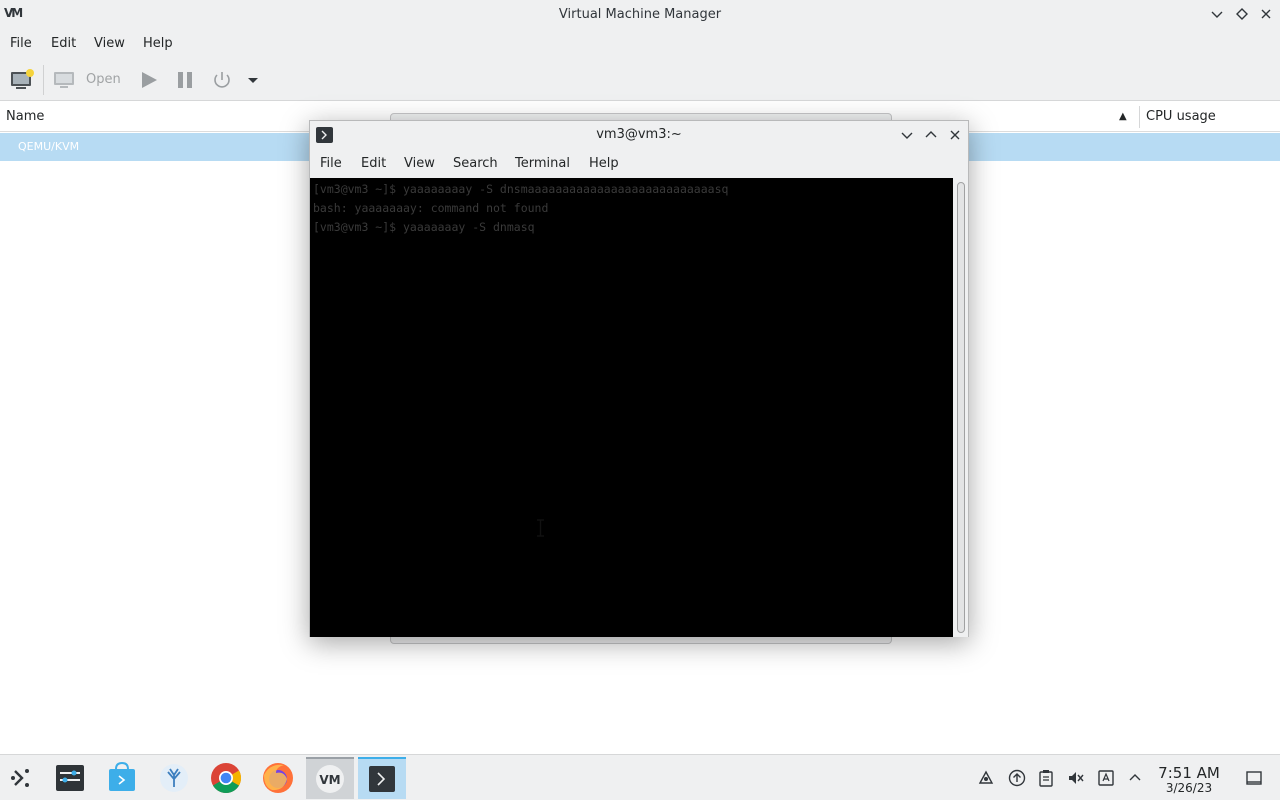  What do you see at coordinates (1017, 778) in the screenshot?
I see `updates-icon` at bounding box center [1017, 778].